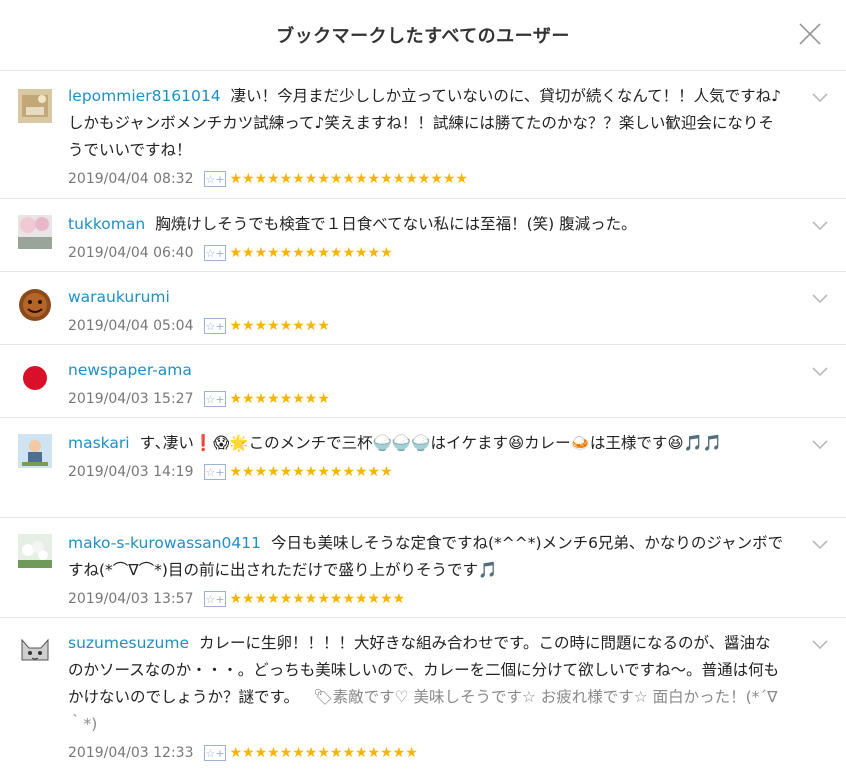 The image size is (846, 773). Describe the element at coordinates (396, 224) in the screenshot. I see `comment-text: 胸焼けしそうでも検査で１日食べてない私には至福！(笑) 腹減った。` at that location.